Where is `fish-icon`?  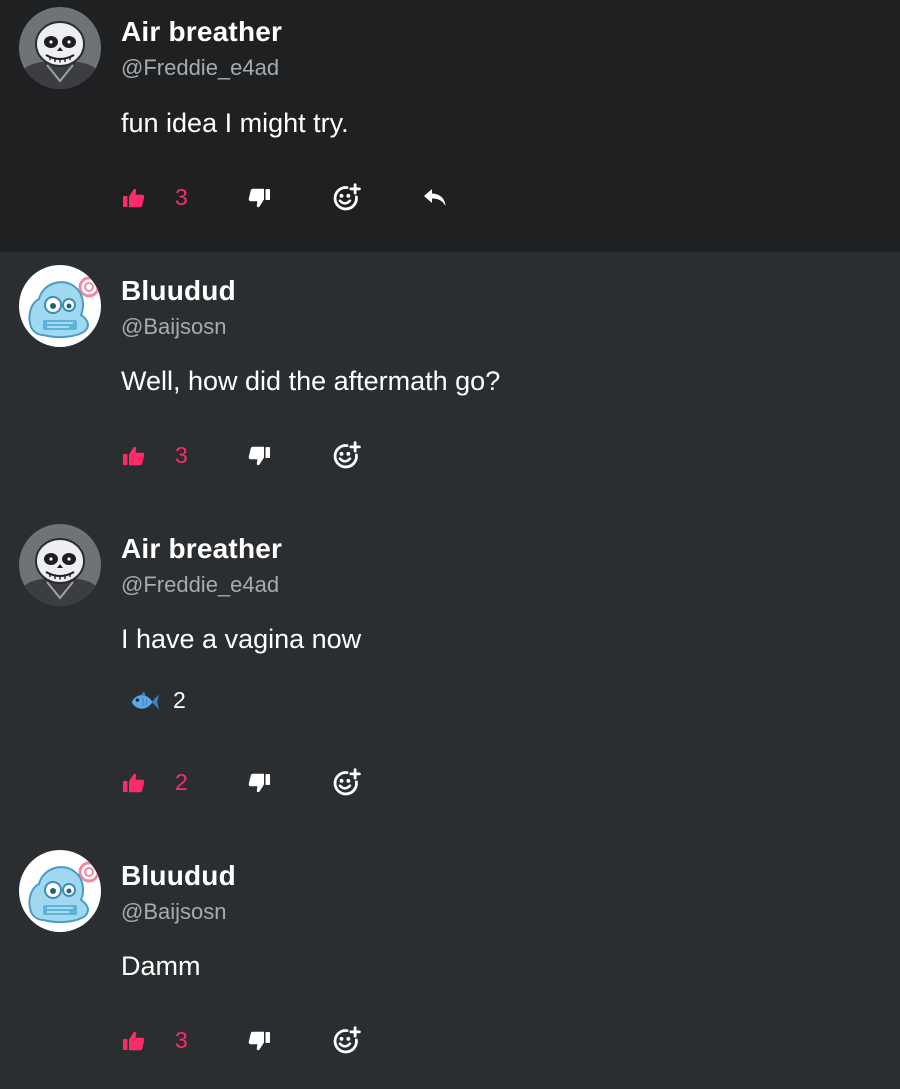
fish-icon is located at coordinates (144, 702).